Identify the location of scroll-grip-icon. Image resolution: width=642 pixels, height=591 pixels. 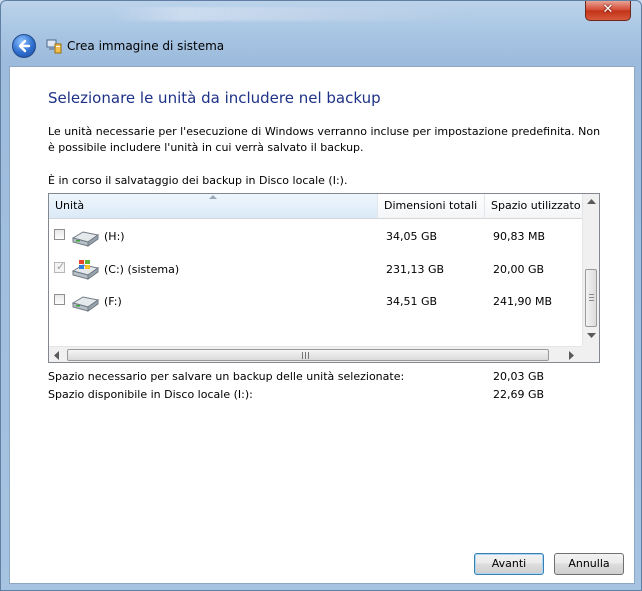
(305, 355).